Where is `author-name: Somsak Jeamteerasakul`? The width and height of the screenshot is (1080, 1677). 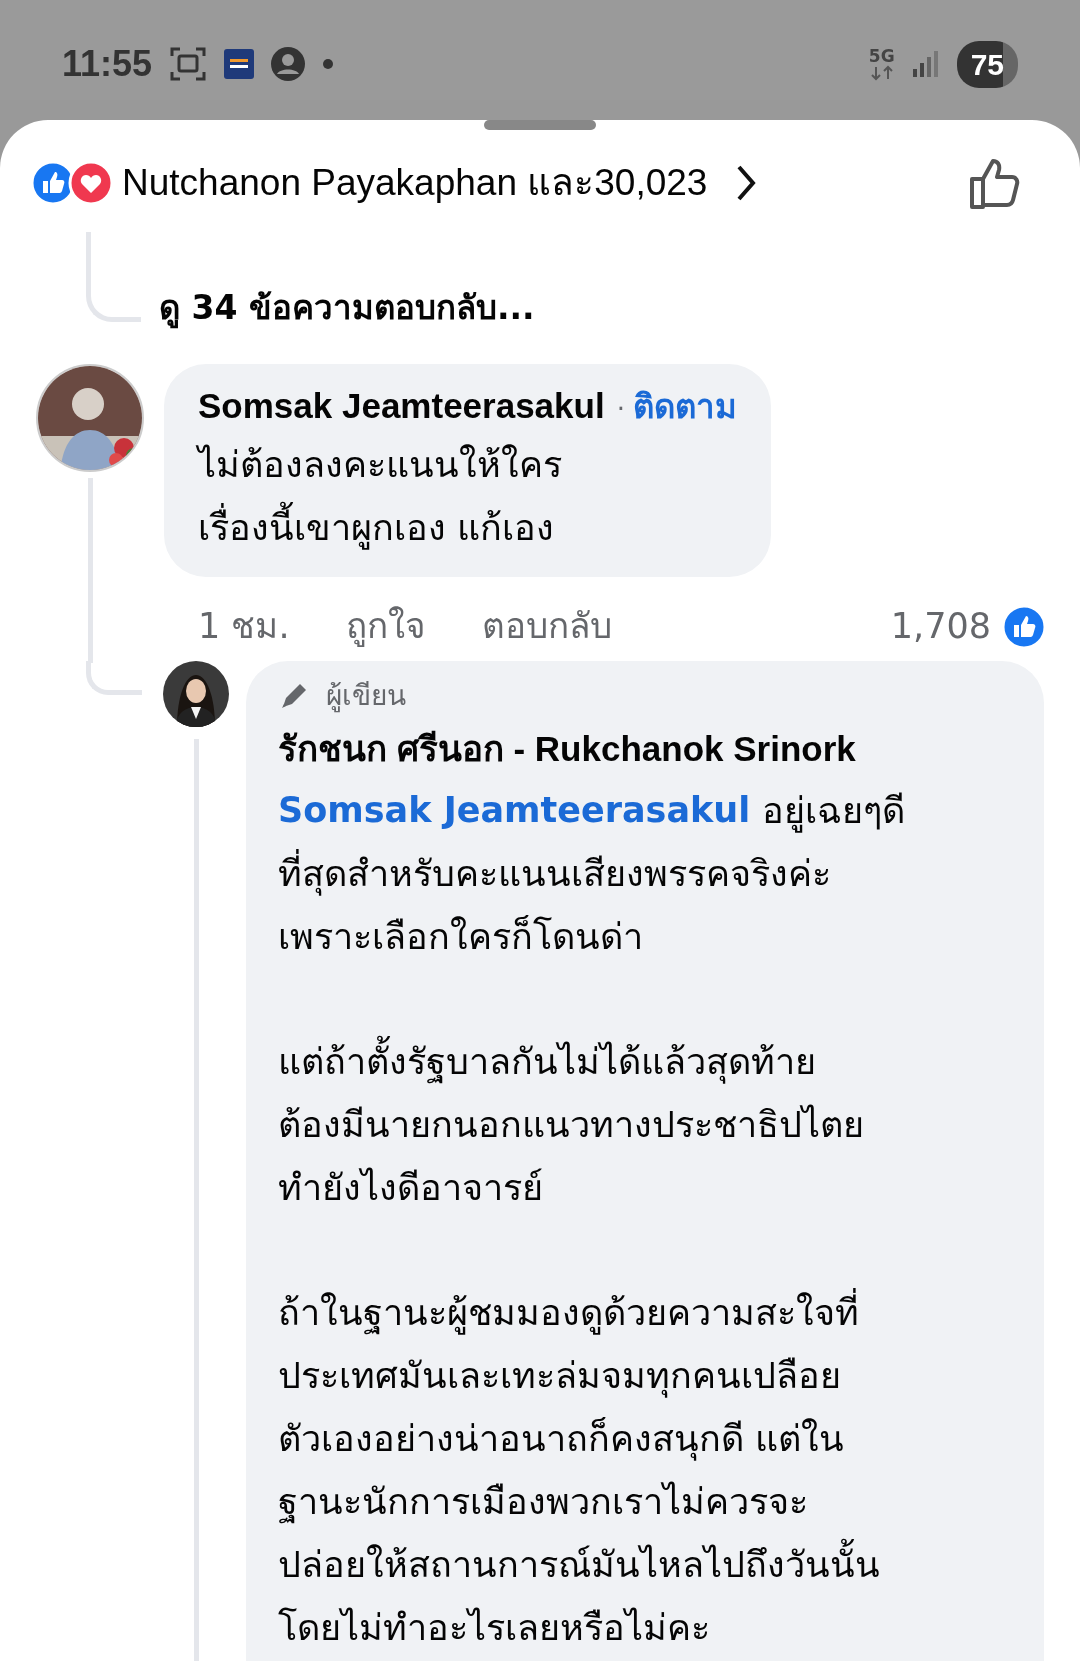 author-name: Somsak Jeamteerasakul is located at coordinates (401, 406).